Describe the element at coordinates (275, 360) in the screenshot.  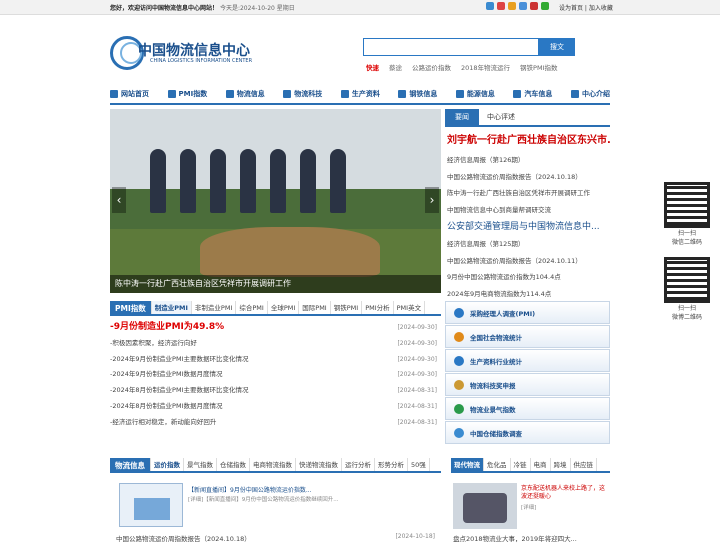
I see `list-item: -2024年9月份制造业PMI主要数据环比变化情况 [2024-09-30]` at that location.